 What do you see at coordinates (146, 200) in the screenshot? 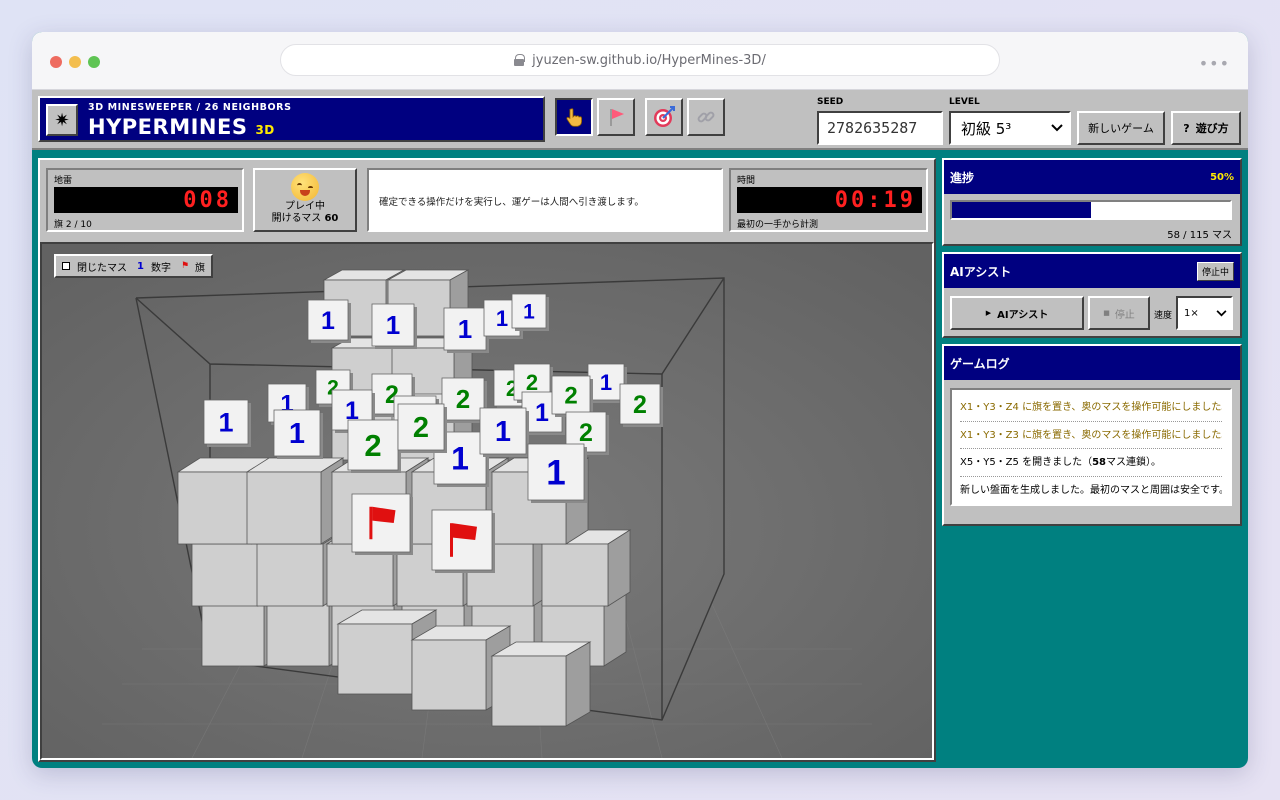
I see `mine-counter: 008` at bounding box center [146, 200].